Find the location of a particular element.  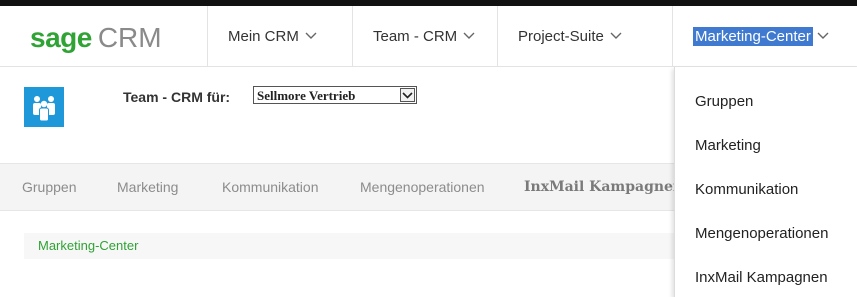

nav-marketing-center-label: Marketing-Center is located at coordinates (753, 36).